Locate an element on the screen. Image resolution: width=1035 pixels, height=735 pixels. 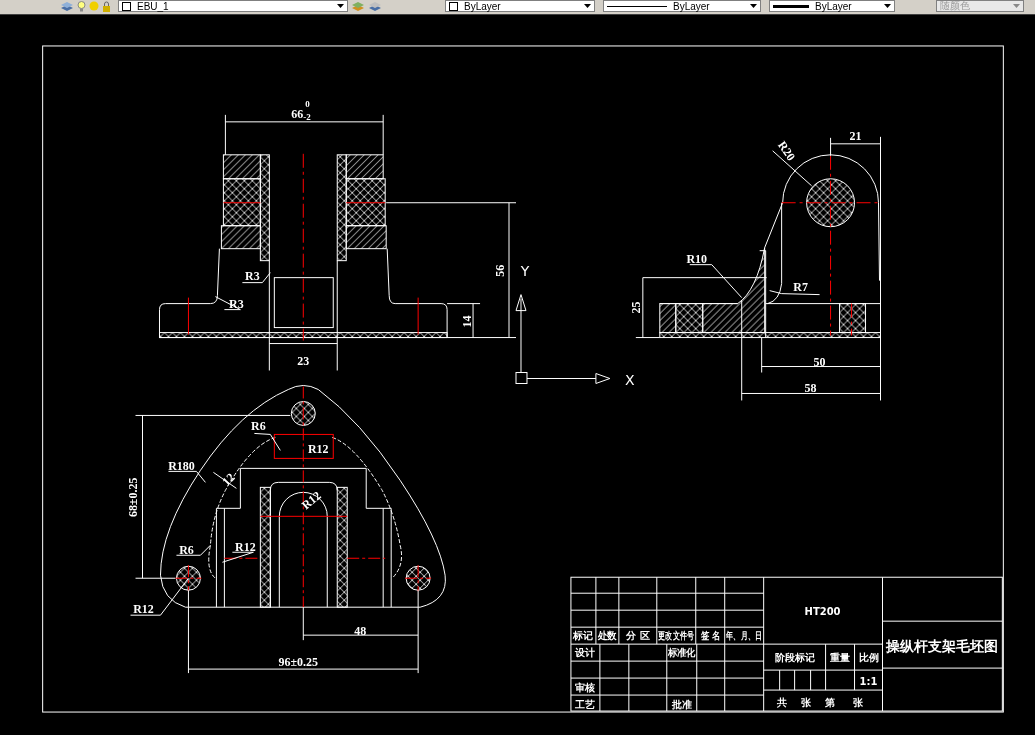
column-header: 年、月、日 is located at coordinates (744, 635).